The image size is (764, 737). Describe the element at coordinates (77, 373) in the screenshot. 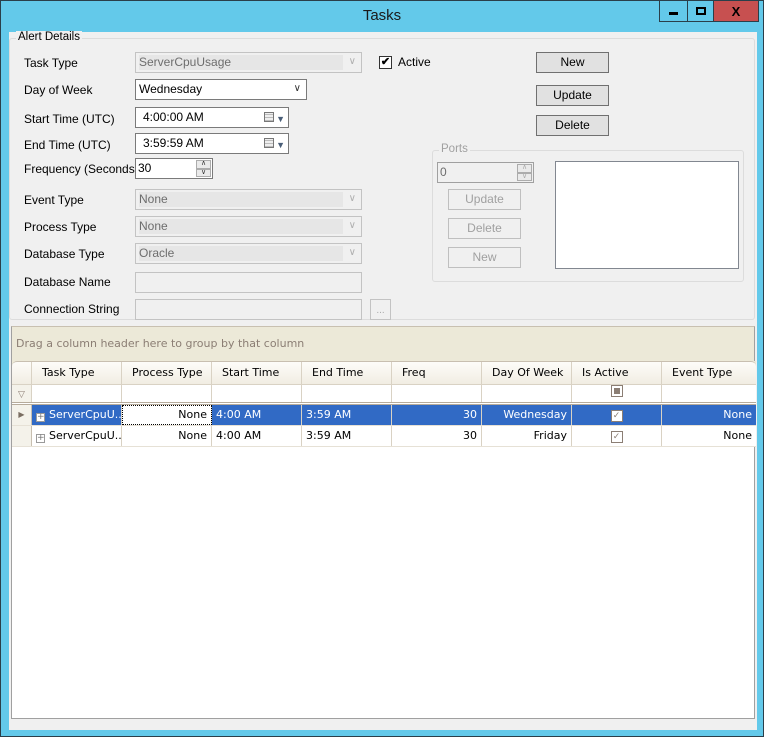

I see `column-header-task-type: Task Type` at that location.